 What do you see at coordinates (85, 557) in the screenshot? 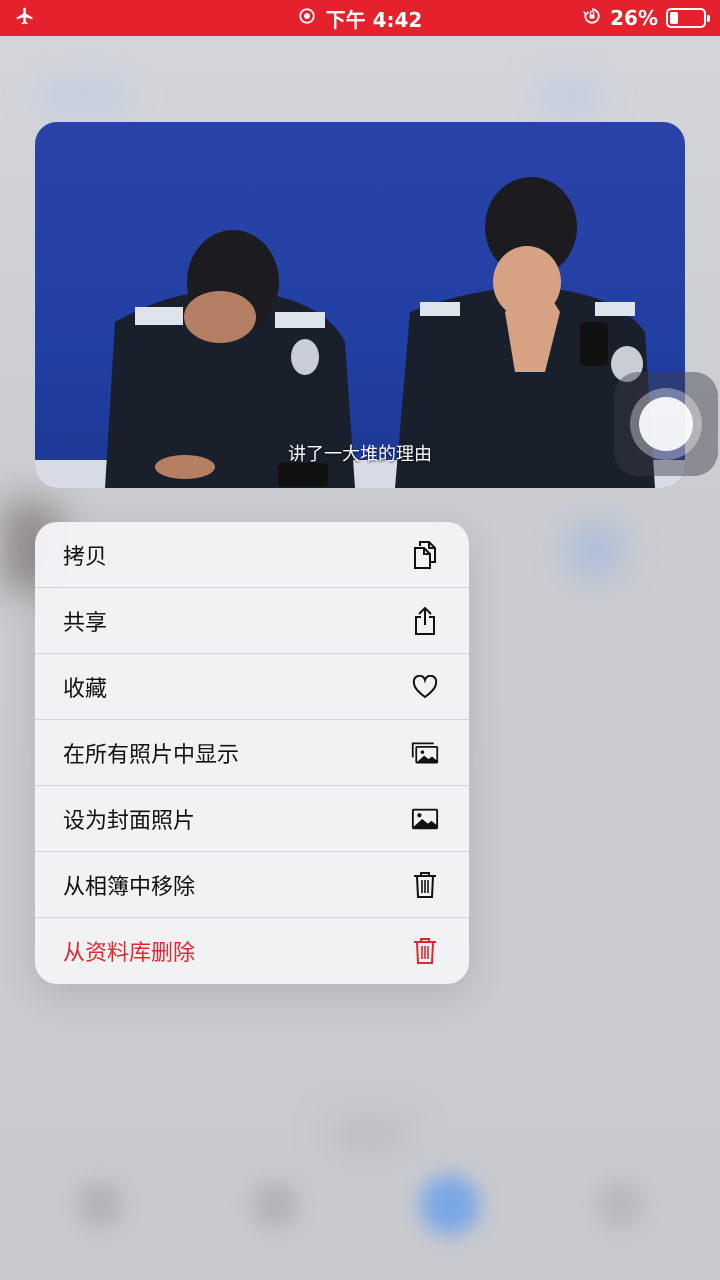
I see `menu-item-label: 拷贝` at bounding box center [85, 557].